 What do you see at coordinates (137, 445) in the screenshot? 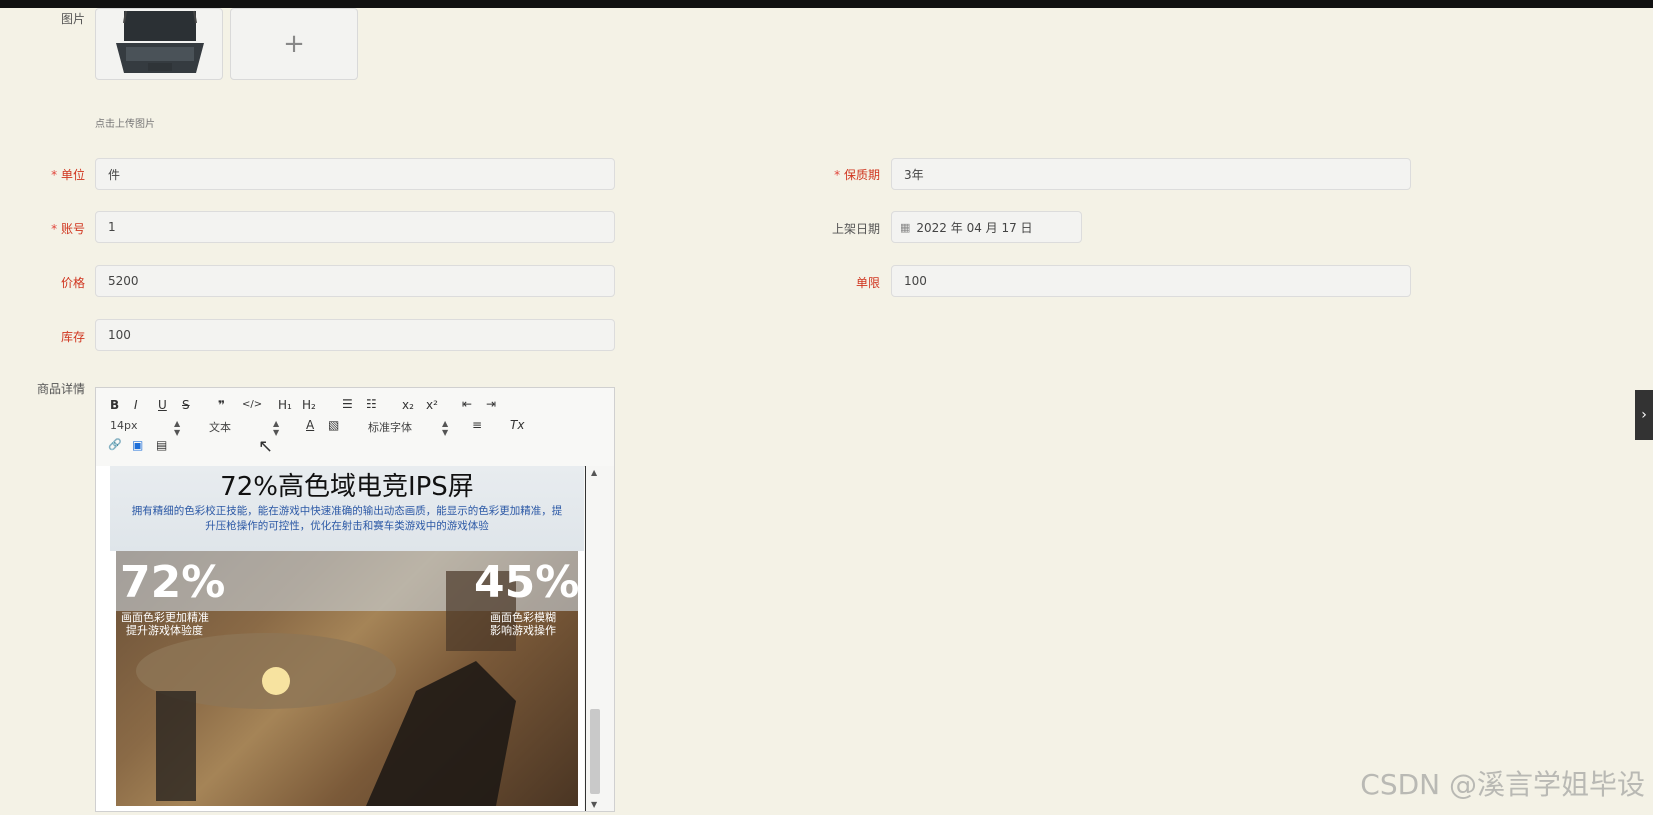
I see `image-icon: ▣` at bounding box center [137, 445].